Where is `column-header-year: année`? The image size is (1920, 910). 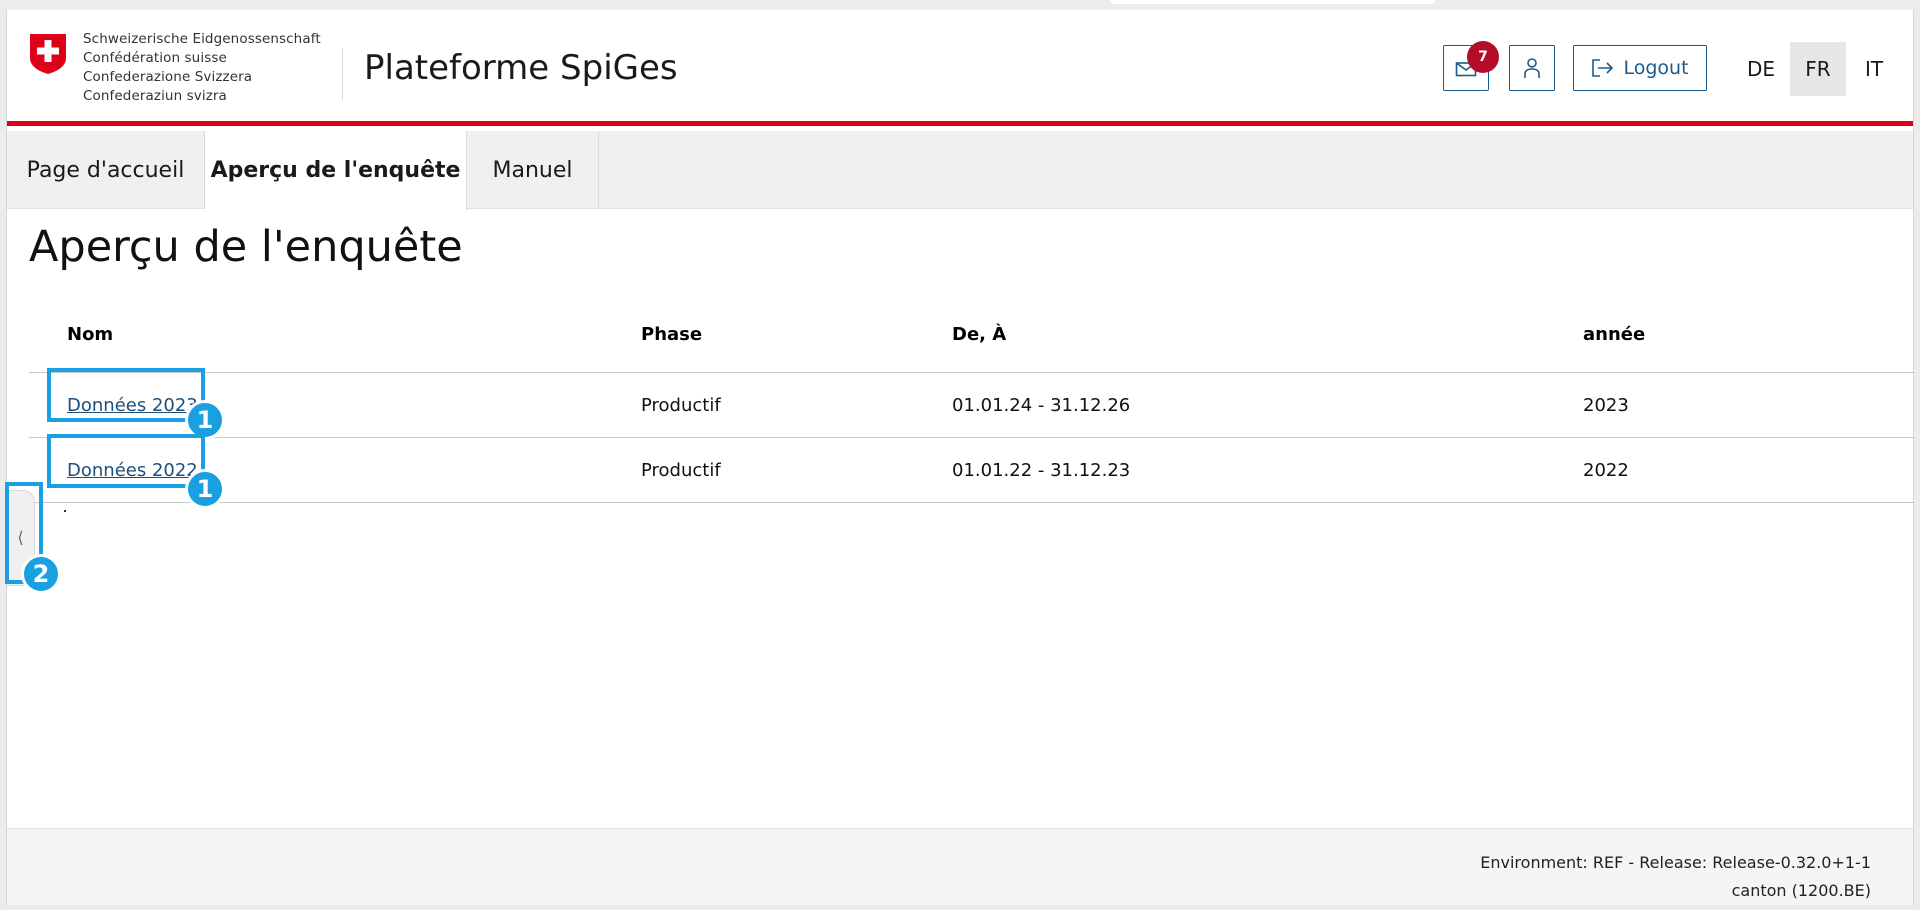
column-header-year: année is located at coordinates (1614, 334).